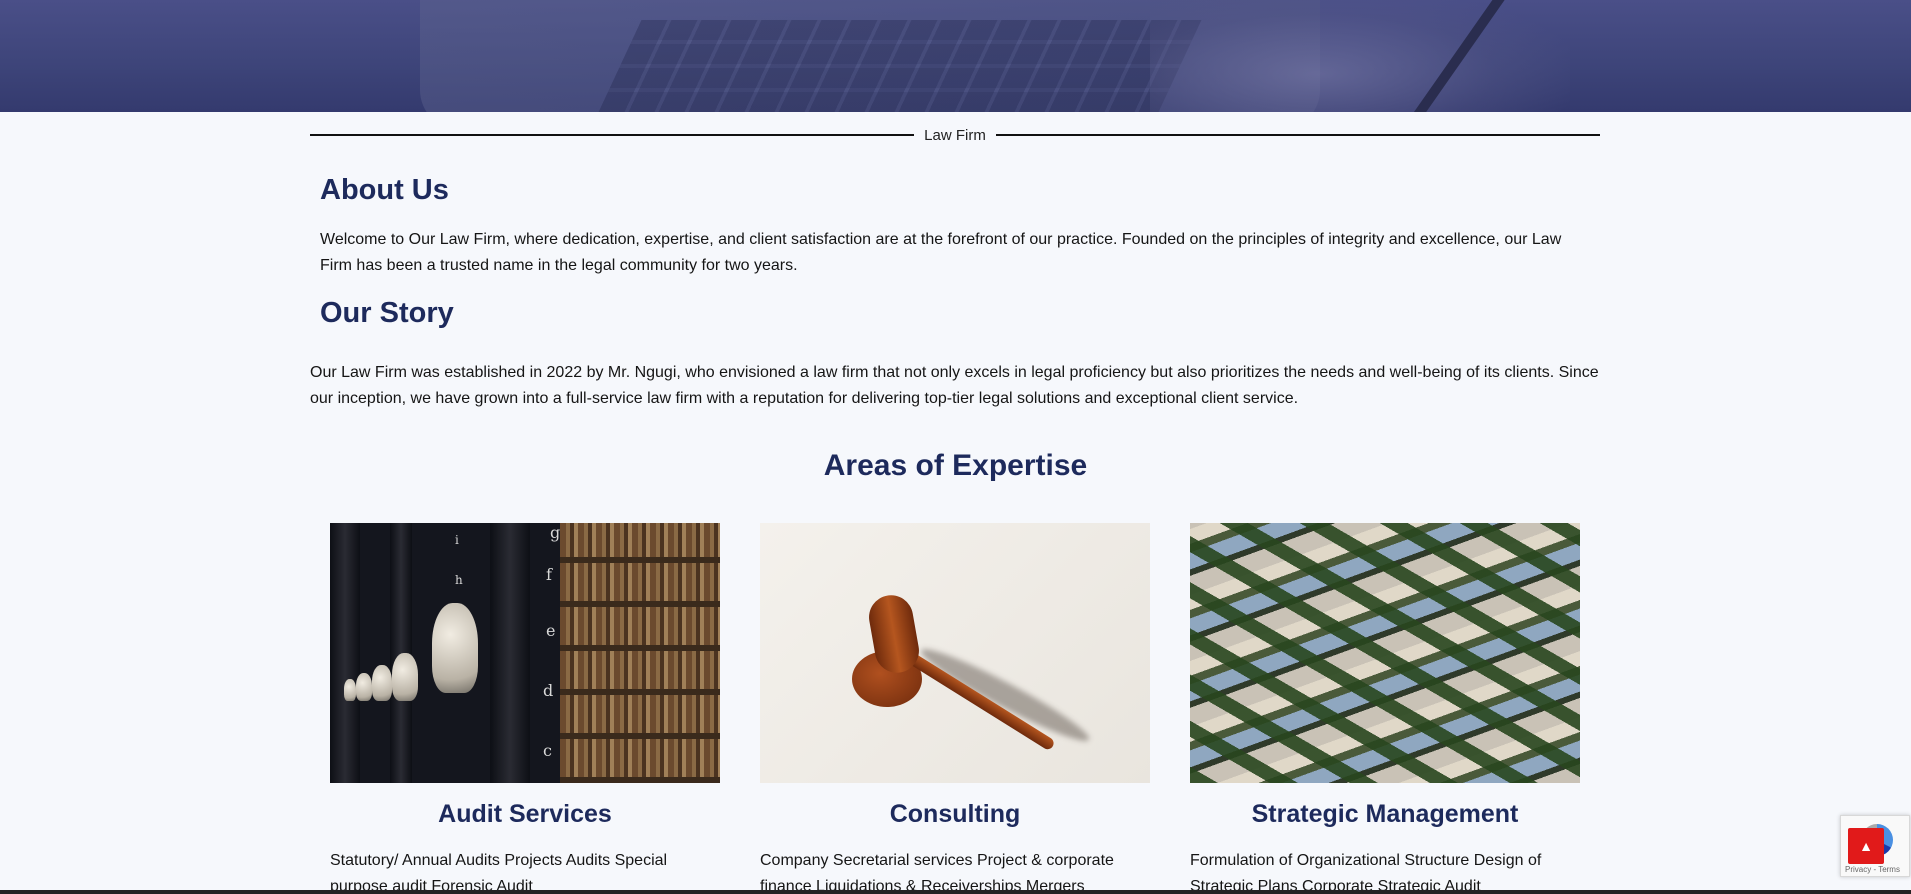  I want to click on expertise-heading: Areas of Expertise, so click(955, 465).